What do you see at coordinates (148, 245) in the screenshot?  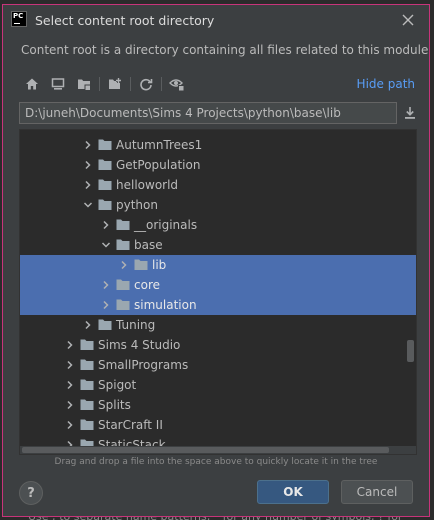 I see `tree-row-label: base` at bounding box center [148, 245].